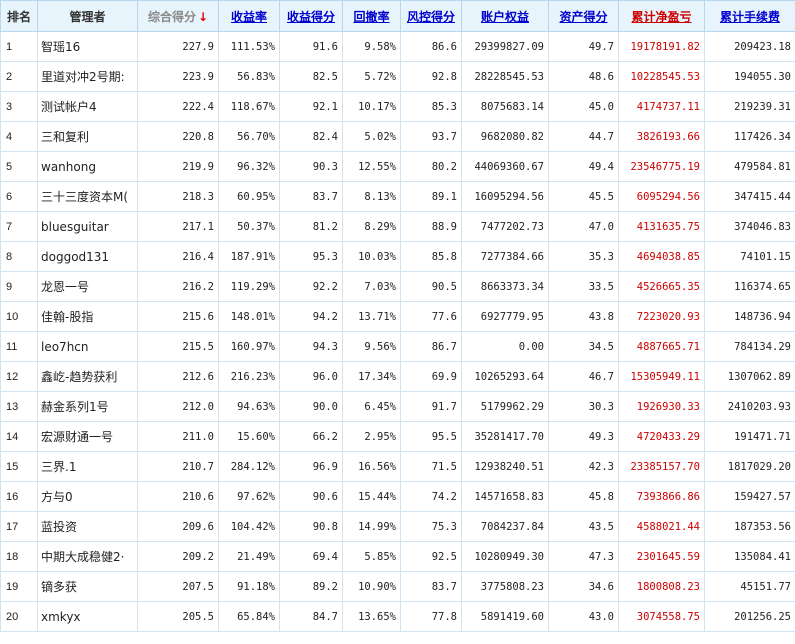 This screenshot has width=795, height=644. I want to click on cell-return-rate: 91.18%, so click(249, 586).